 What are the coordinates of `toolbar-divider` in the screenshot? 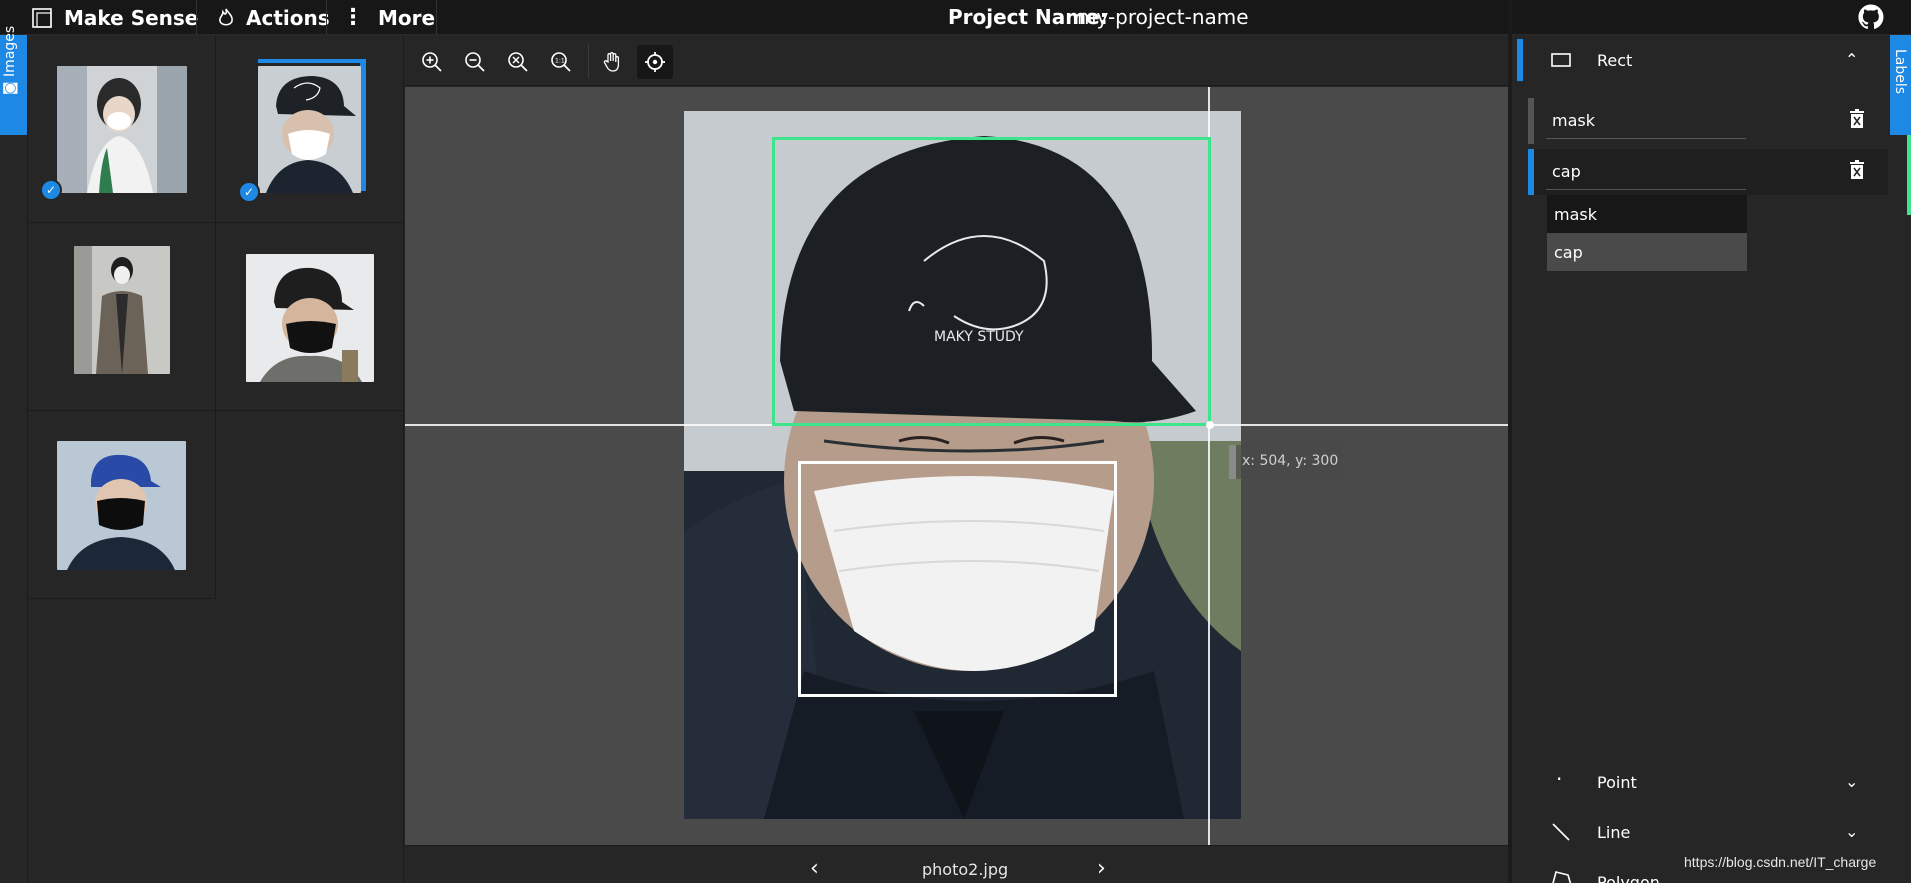 It's located at (588, 61).